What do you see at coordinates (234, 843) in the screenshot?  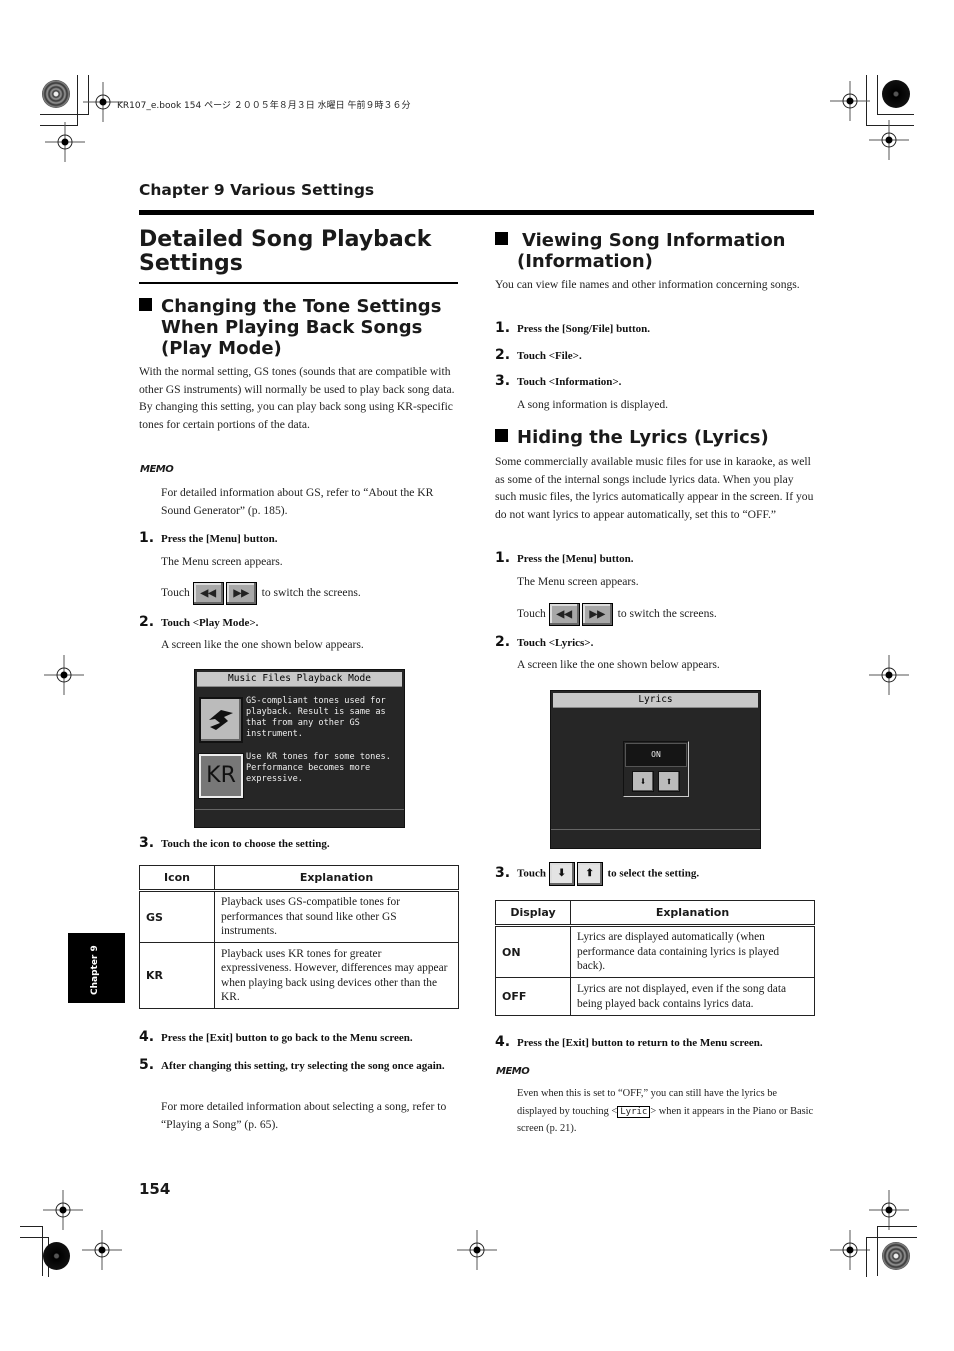 I see `step-3: 3. Touch the icon to choose the setting.` at bounding box center [234, 843].